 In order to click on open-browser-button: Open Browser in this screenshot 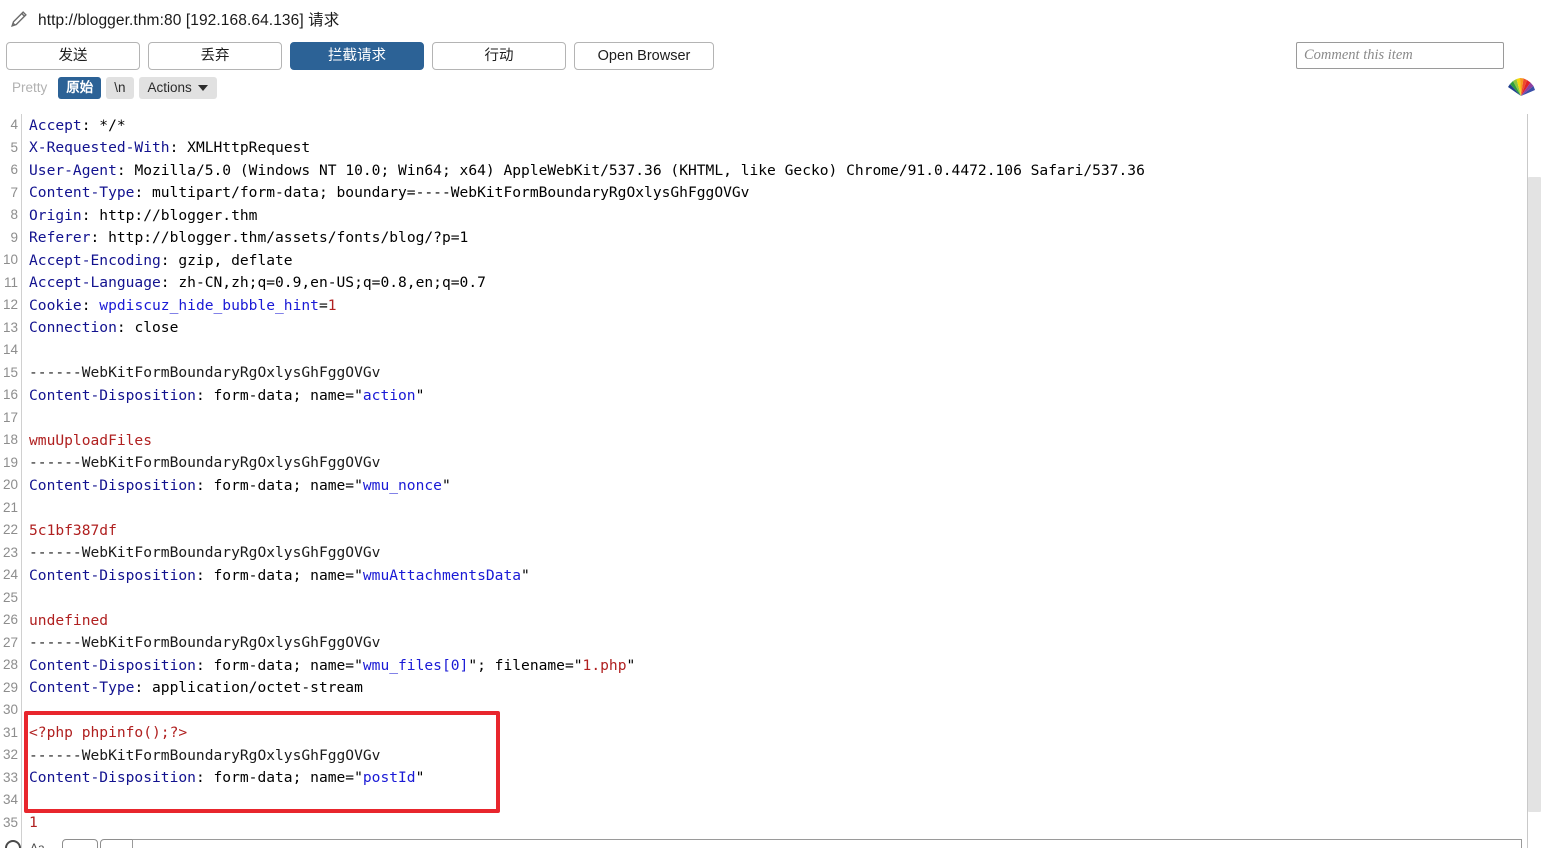, I will do `click(644, 56)`.